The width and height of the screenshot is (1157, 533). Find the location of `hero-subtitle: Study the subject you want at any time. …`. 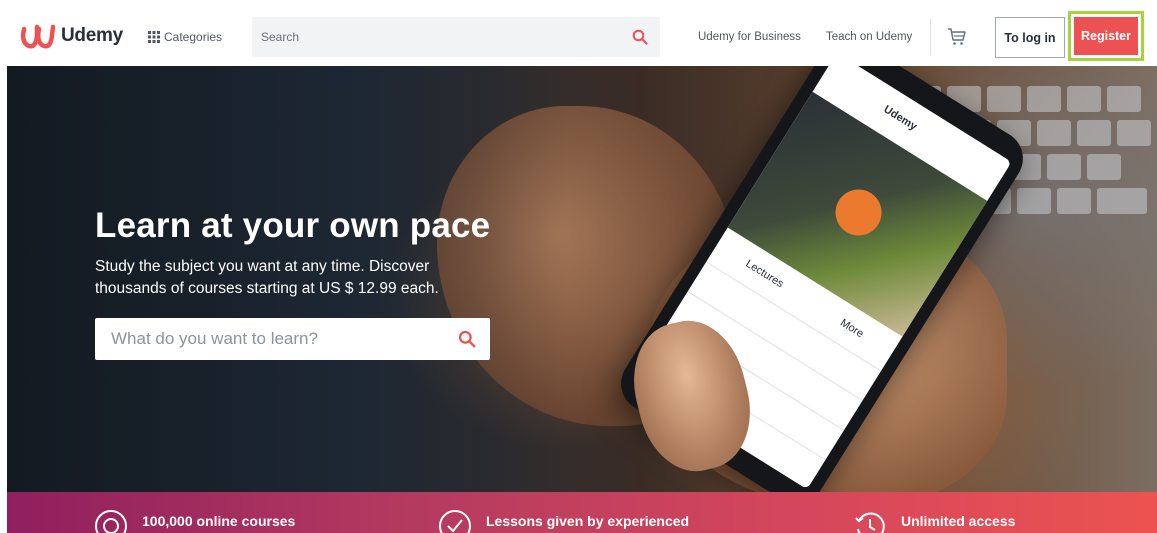

hero-subtitle: Study the subject you want at any time. … is located at coordinates (267, 277).